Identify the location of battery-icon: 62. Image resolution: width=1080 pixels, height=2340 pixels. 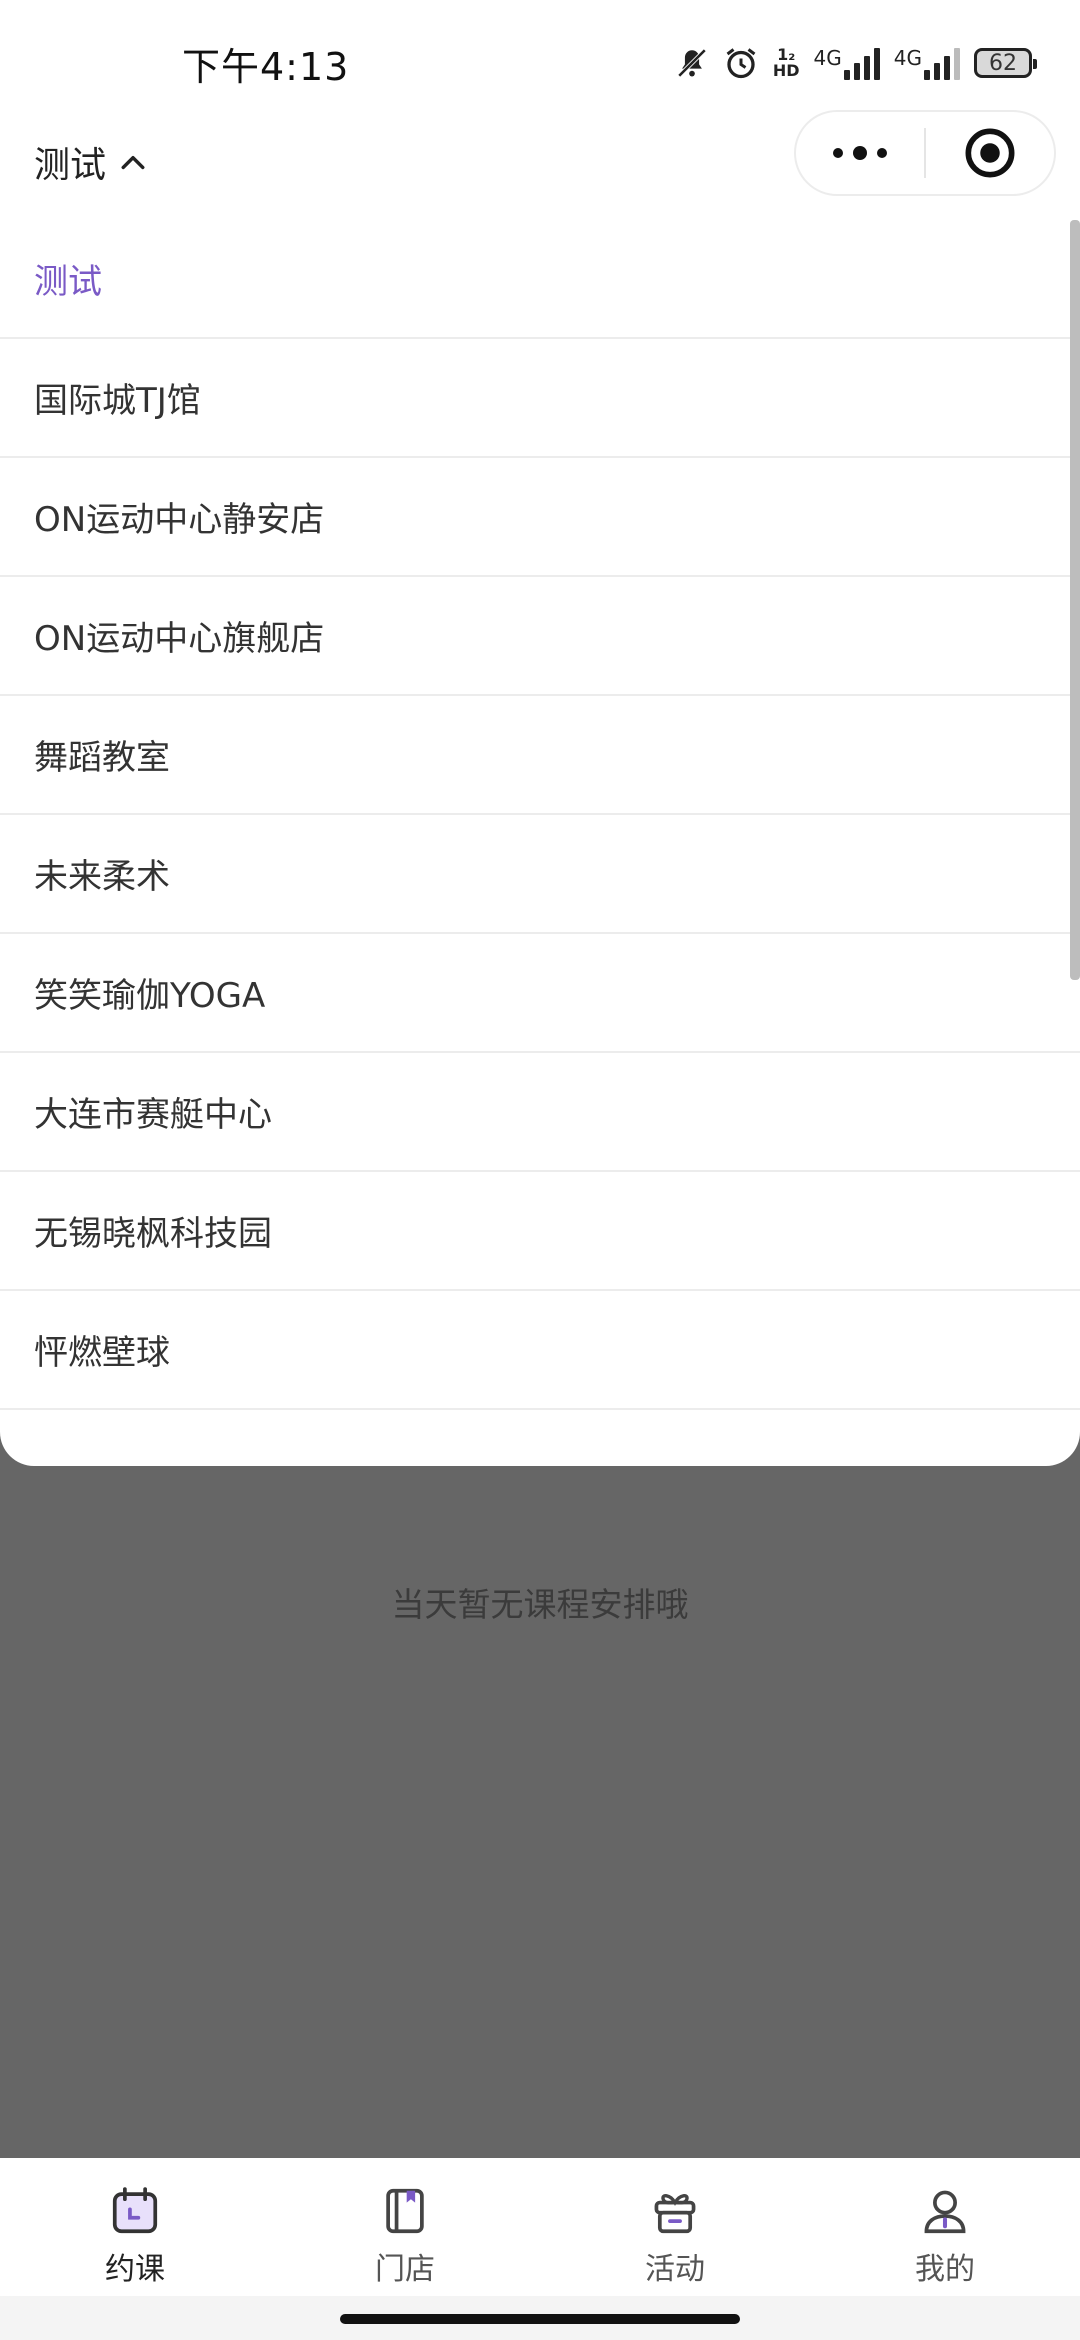
(1005, 63).